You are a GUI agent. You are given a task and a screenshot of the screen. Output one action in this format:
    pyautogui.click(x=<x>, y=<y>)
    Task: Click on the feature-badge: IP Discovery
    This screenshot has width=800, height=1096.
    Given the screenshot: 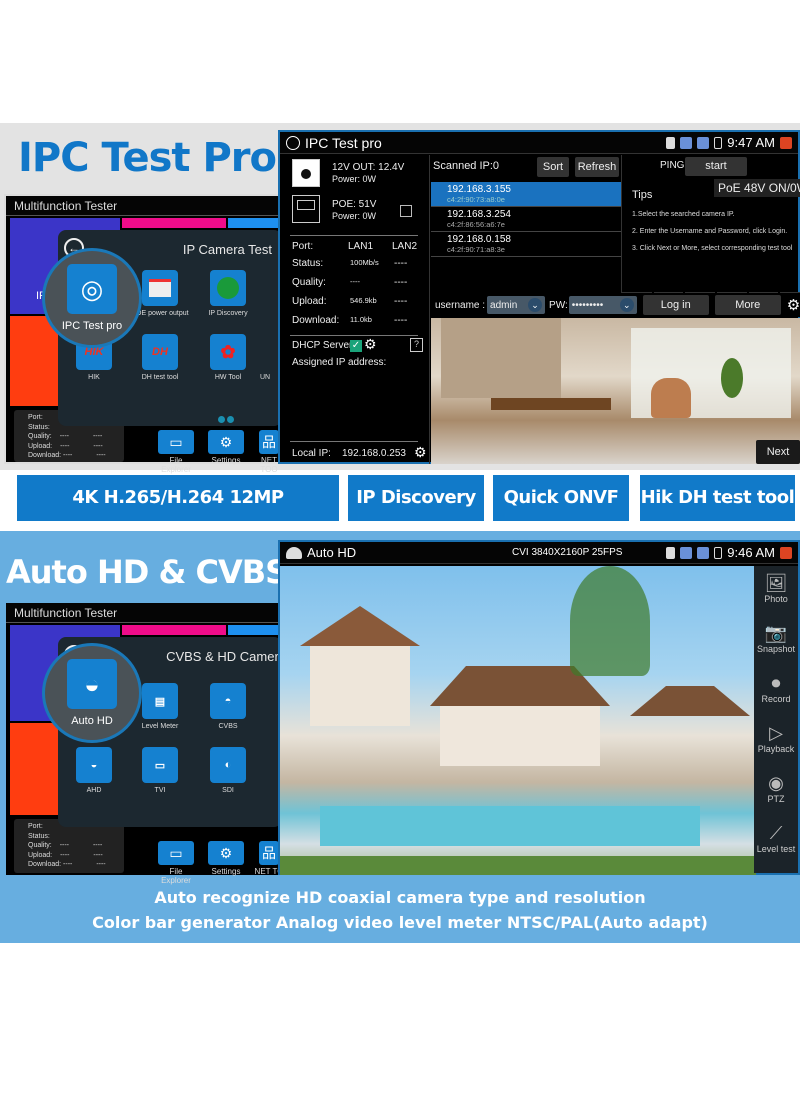 What is the action you would take?
    pyautogui.click(x=416, y=498)
    